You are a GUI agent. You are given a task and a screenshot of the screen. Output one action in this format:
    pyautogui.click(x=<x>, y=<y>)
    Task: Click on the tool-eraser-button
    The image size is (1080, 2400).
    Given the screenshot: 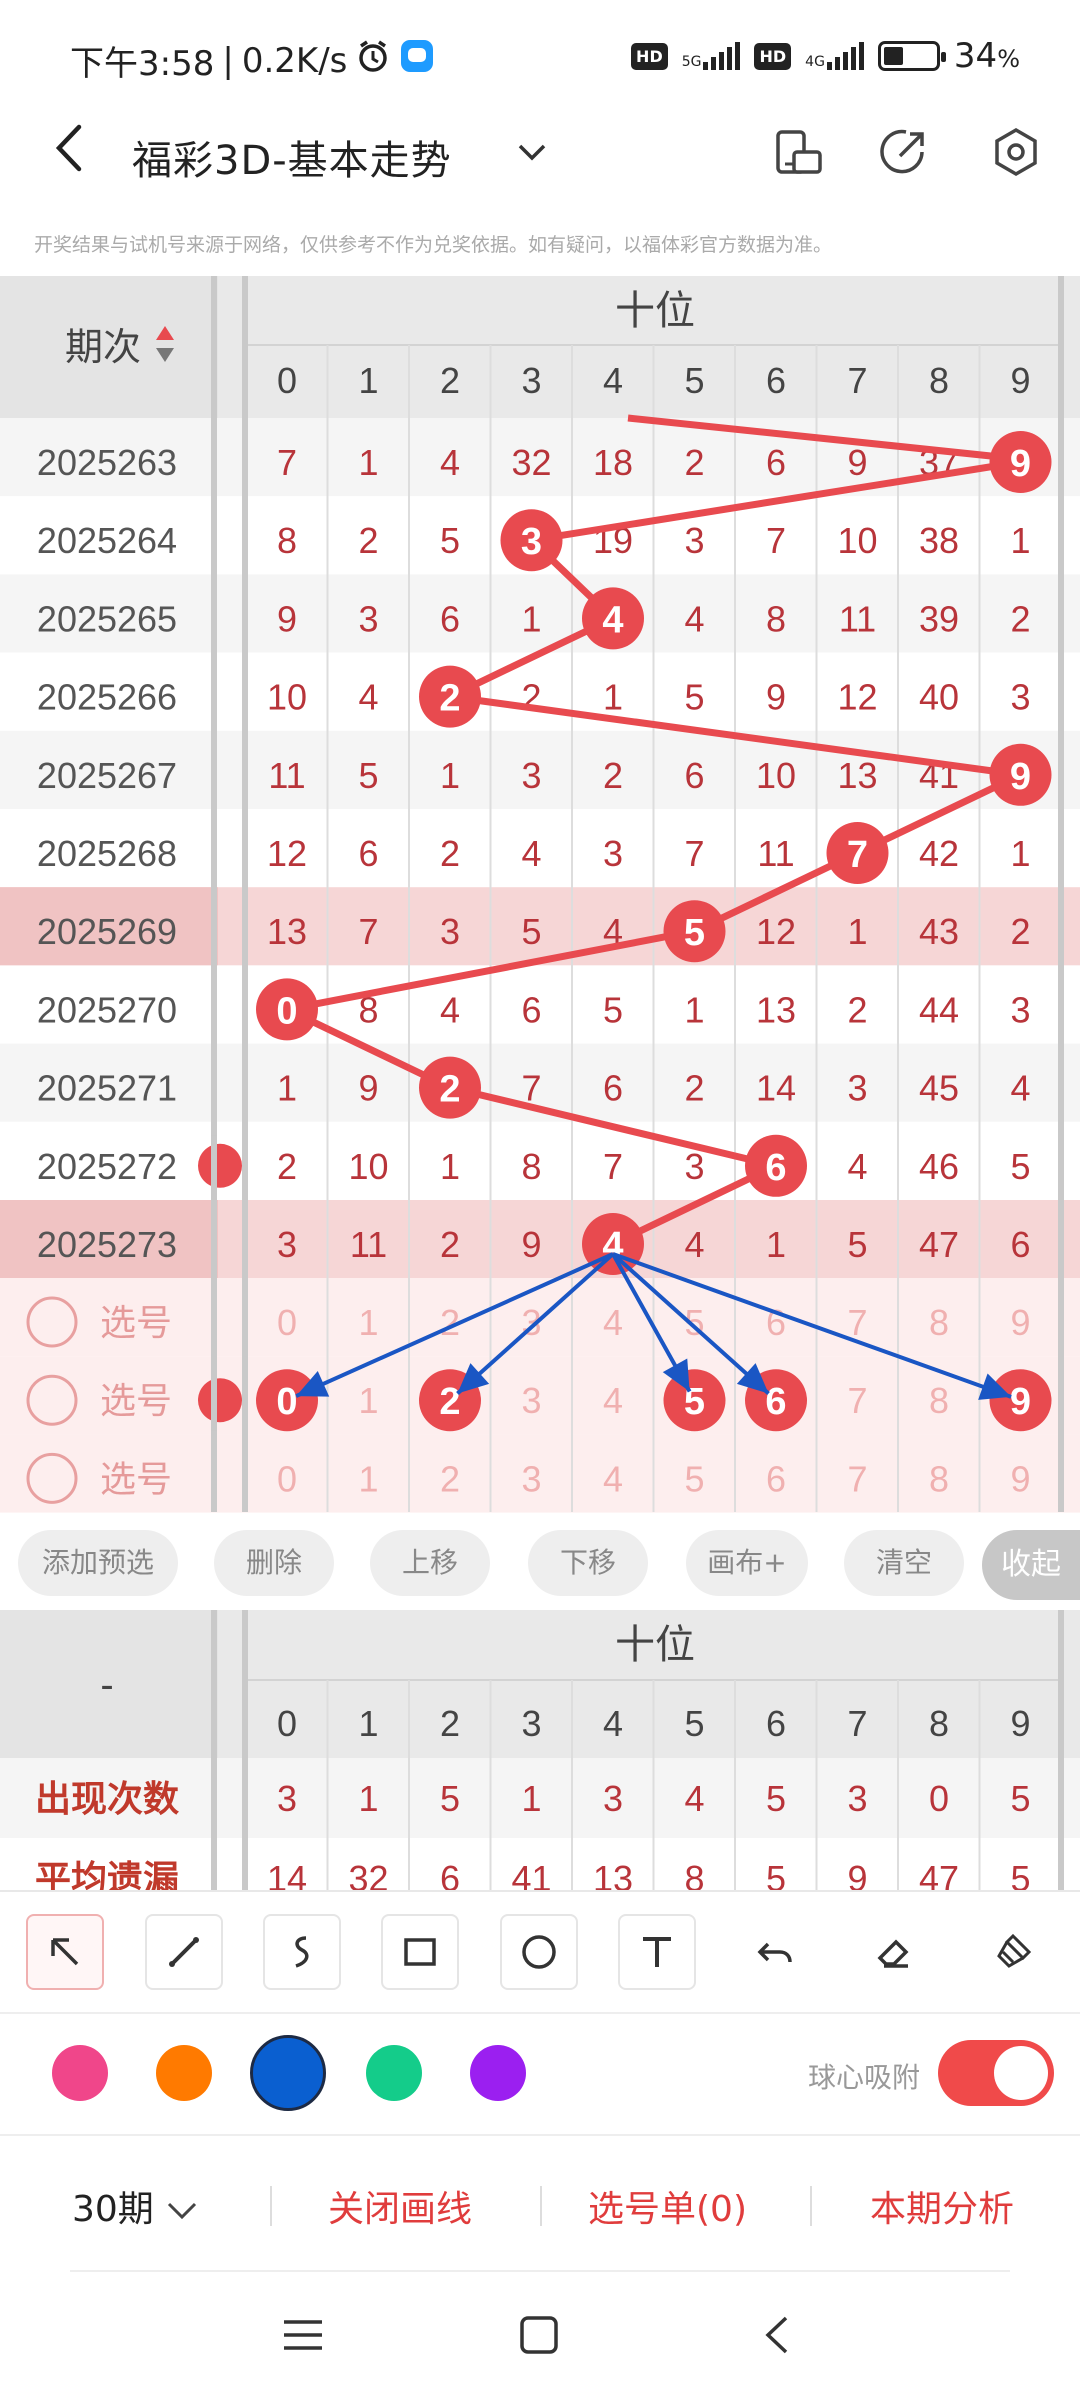 What is the action you would take?
    pyautogui.click(x=894, y=1952)
    